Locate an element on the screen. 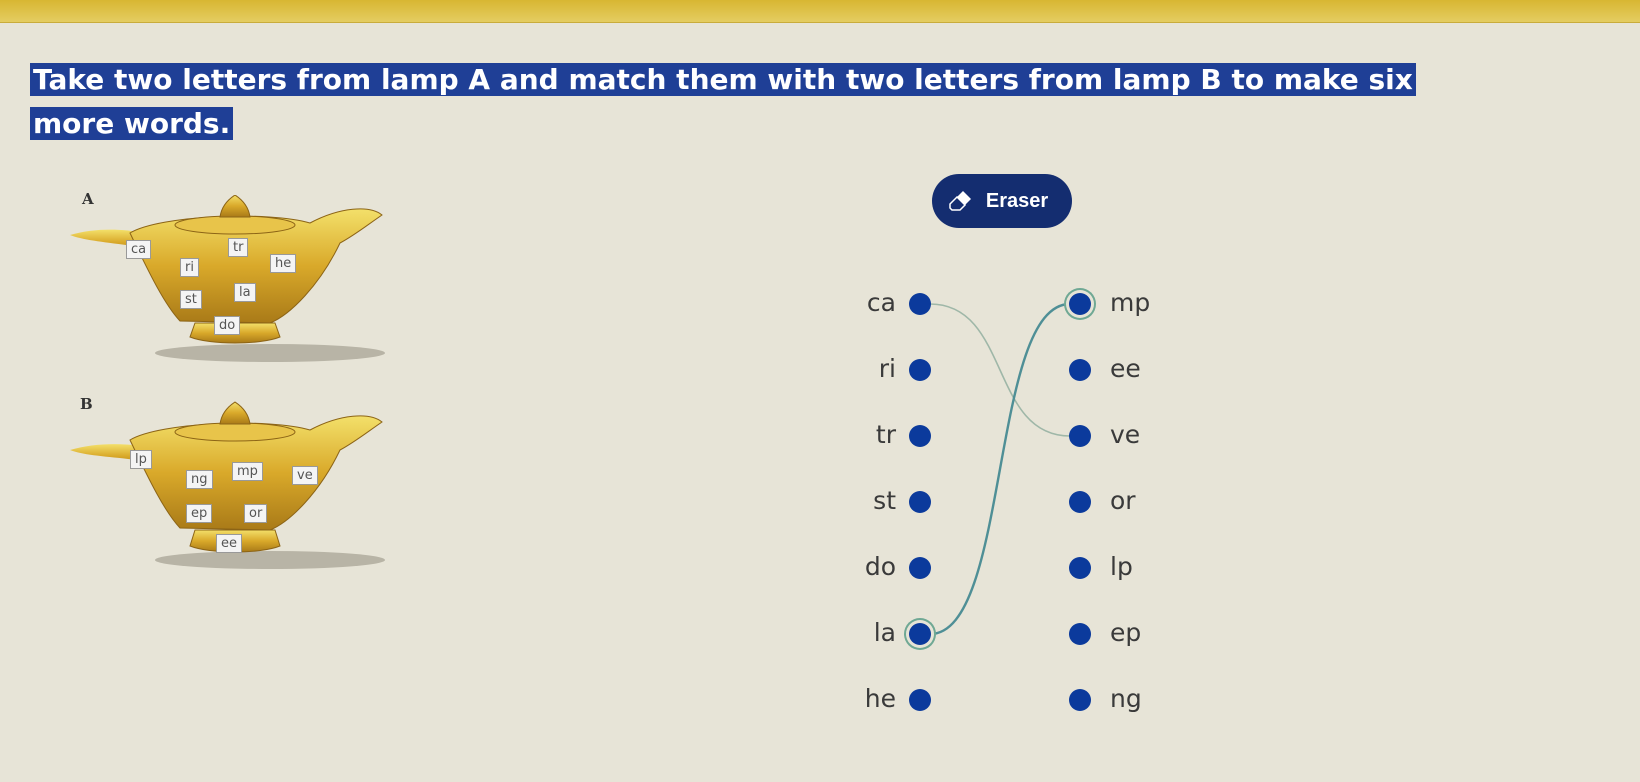 Image resolution: width=1640 pixels, height=782 pixels. lamp-b-tag: ee is located at coordinates (229, 543).